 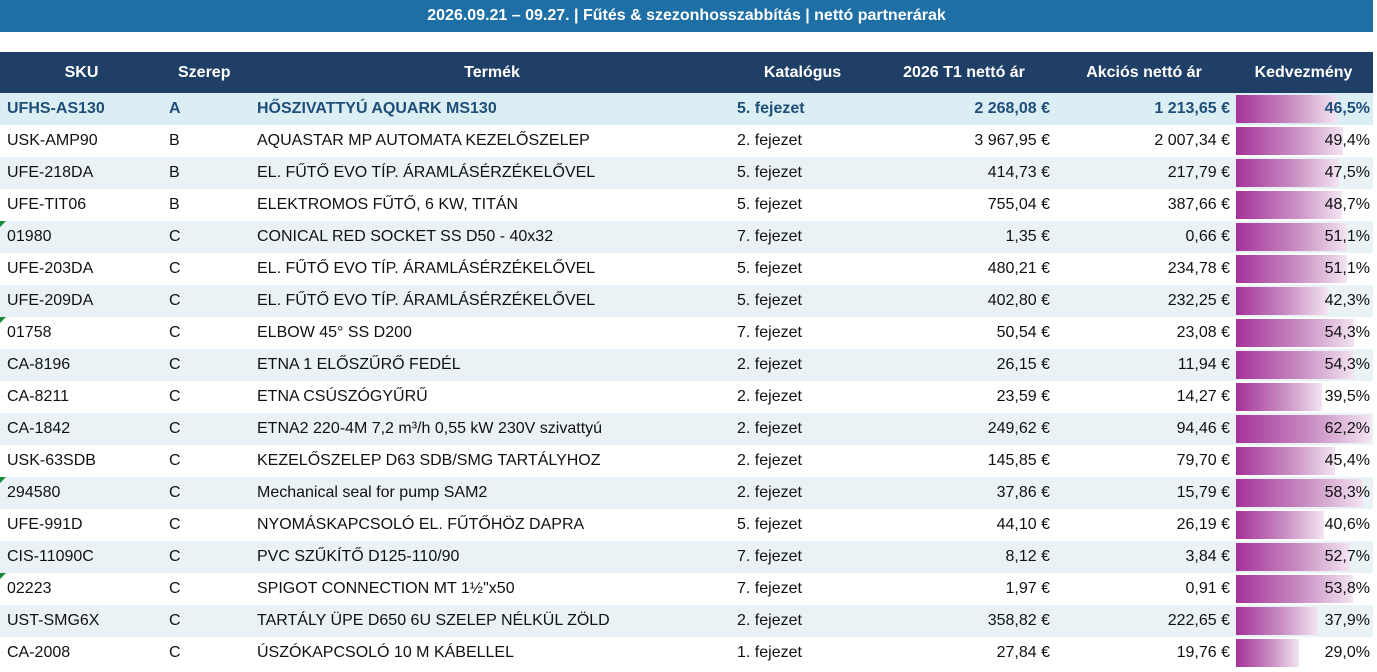 I want to click on list-price-cell: 145,85 €, so click(x=964, y=461).